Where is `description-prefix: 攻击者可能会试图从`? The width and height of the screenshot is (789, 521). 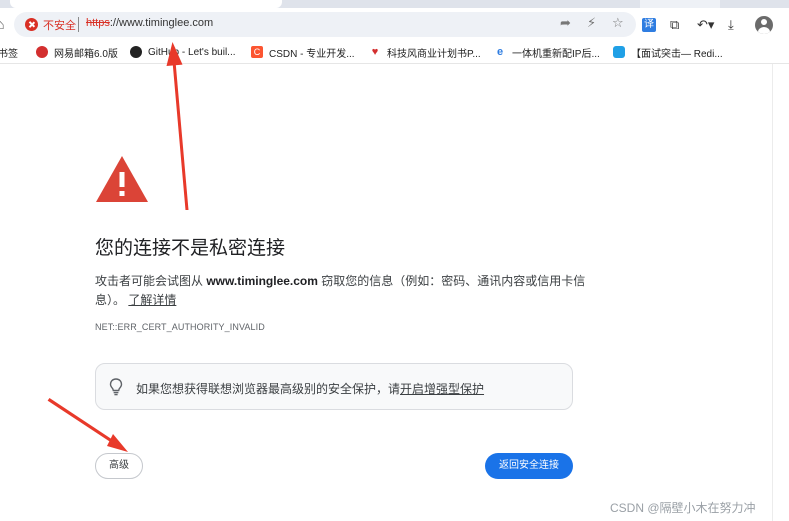
description-prefix: 攻击者可能会试图从 is located at coordinates (151, 281).